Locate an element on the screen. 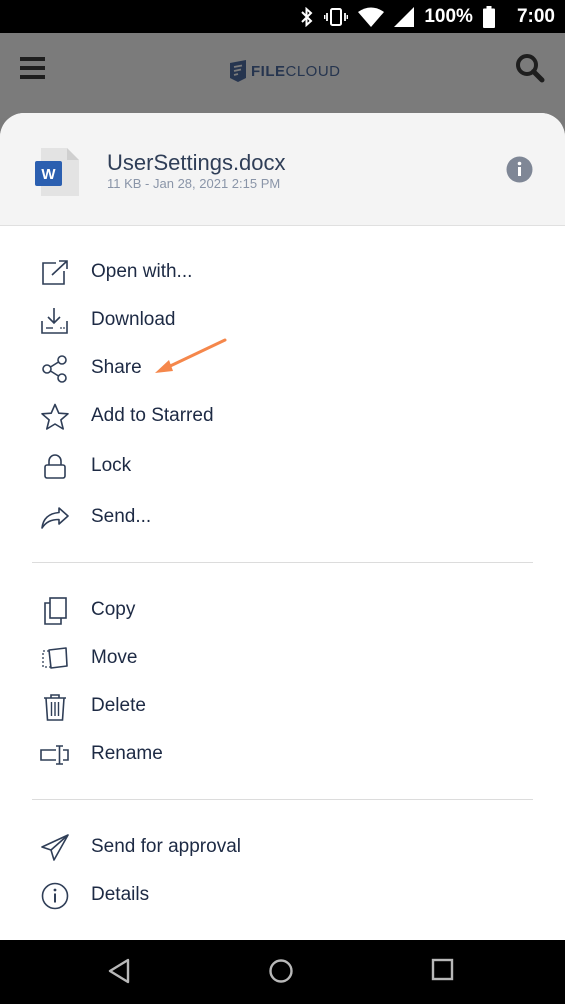 Image resolution: width=565 pixels, height=1004 pixels. menu-item-send-for-approval: Send for approval is located at coordinates (282, 847).